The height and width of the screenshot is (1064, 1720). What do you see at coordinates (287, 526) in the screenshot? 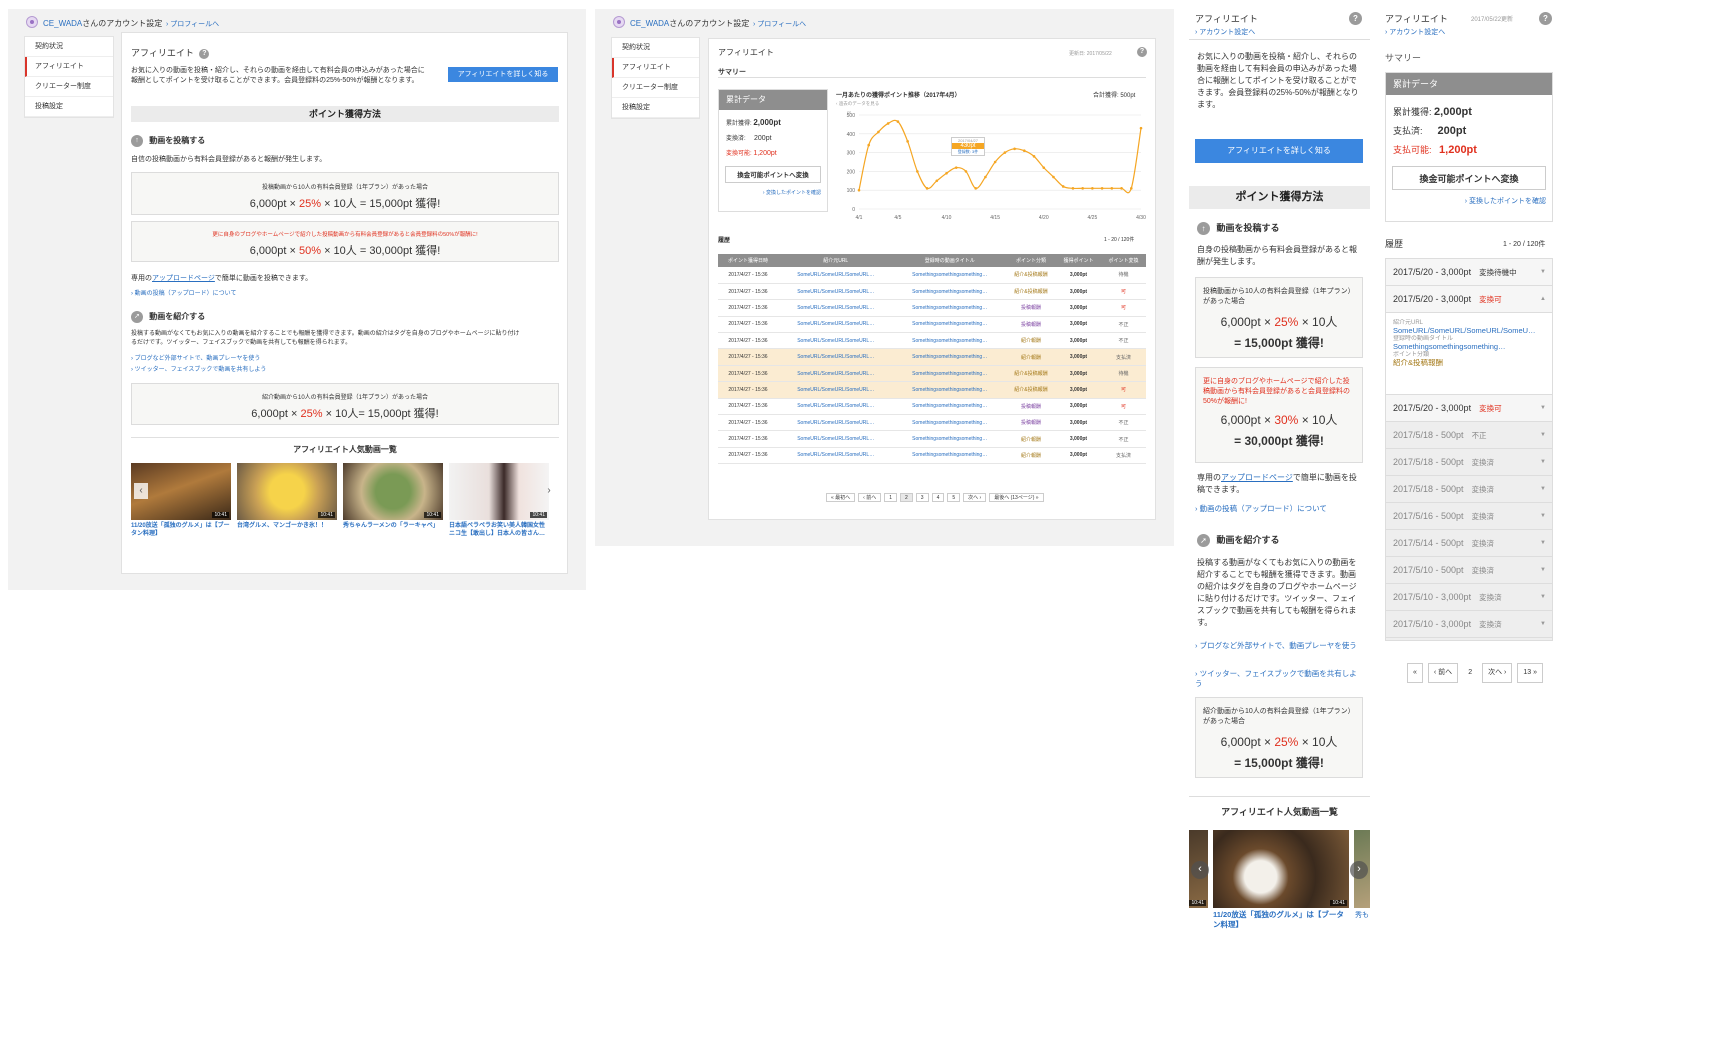
I see `video-caption: 台湾グルメ、マンゴーかき氷！！` at bounding box center [287, 526].